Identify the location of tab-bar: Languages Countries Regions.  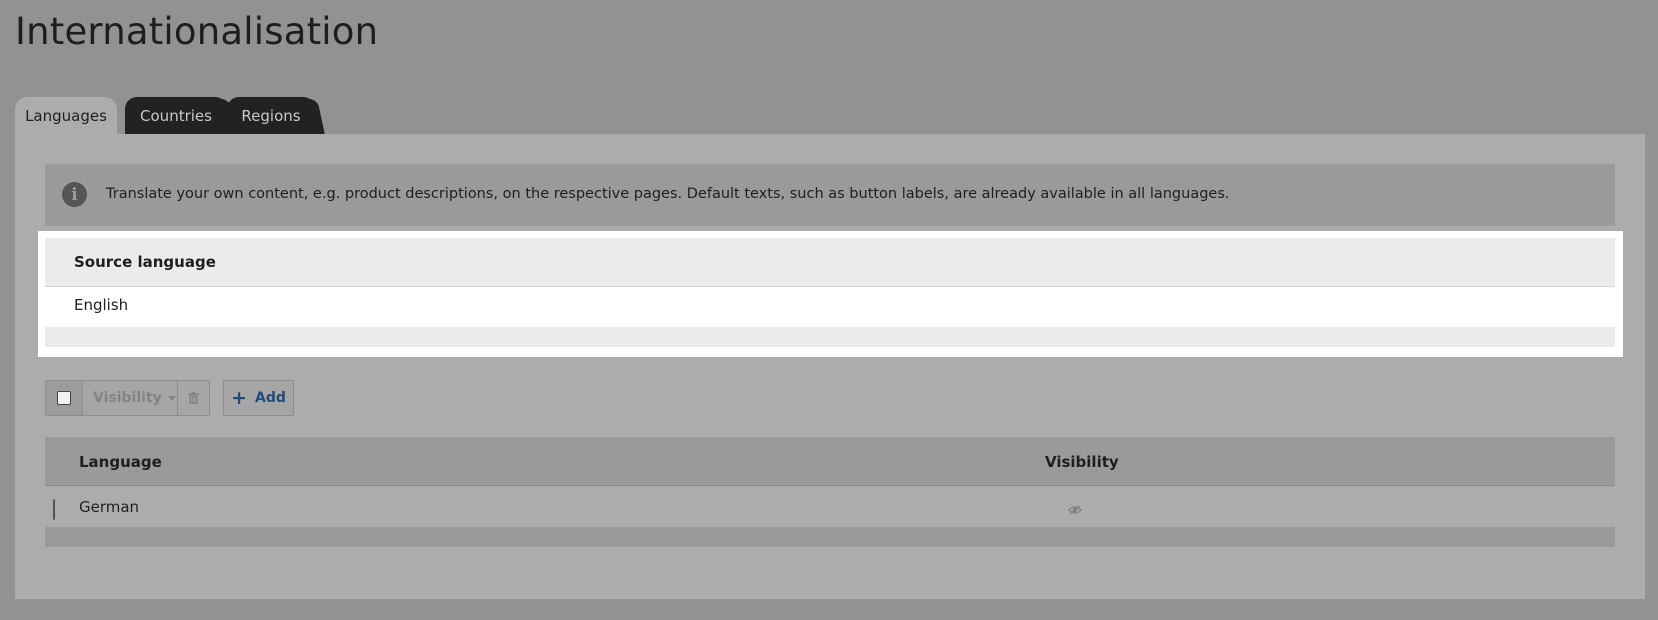
(215, 115).